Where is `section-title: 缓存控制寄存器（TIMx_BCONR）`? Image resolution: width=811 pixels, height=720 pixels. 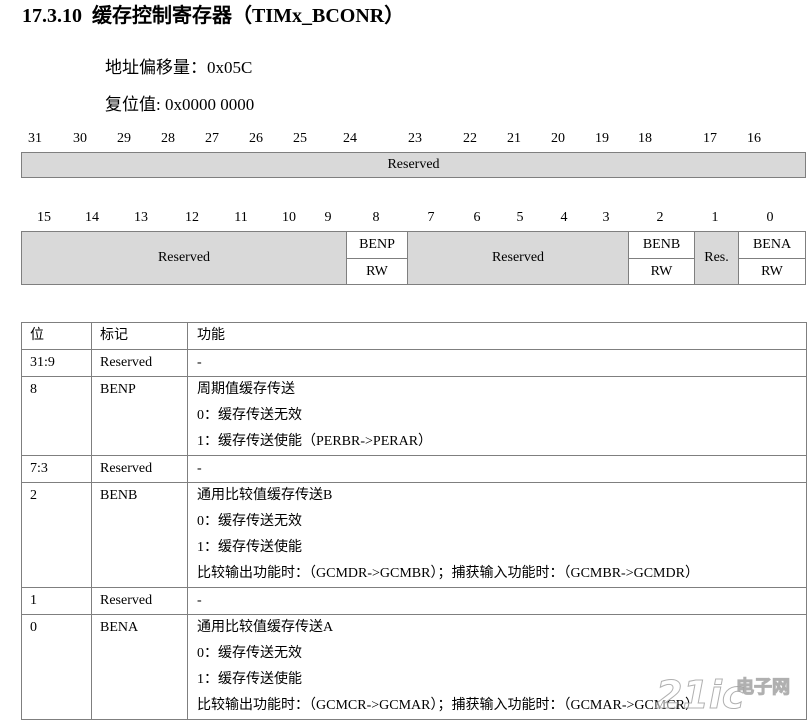
section-title: 缓存控制寄存器（TIMx_BCONR） is located at coordinates (248, 16).